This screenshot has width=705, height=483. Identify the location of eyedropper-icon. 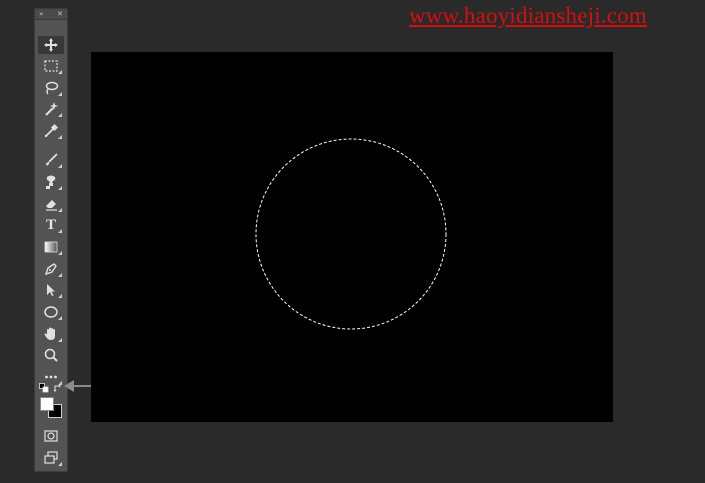
(51, 130).